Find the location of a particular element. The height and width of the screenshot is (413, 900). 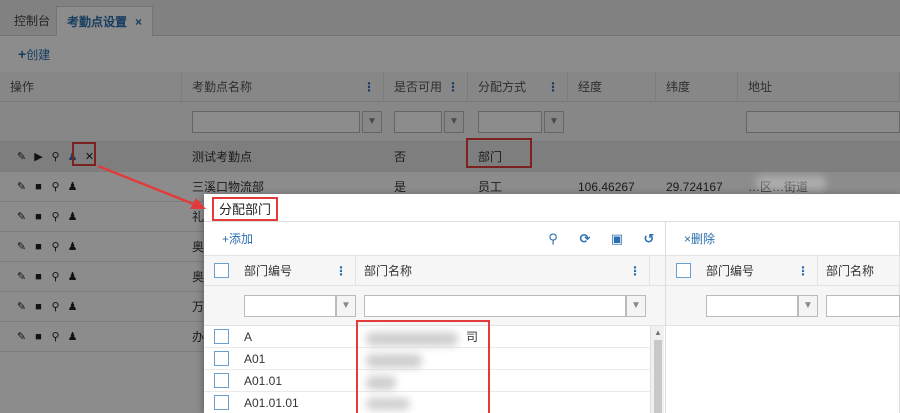

left-toolbar: +添加 ⚲ ⟳ ▣ ↺ is located at coordinates (434, 239).